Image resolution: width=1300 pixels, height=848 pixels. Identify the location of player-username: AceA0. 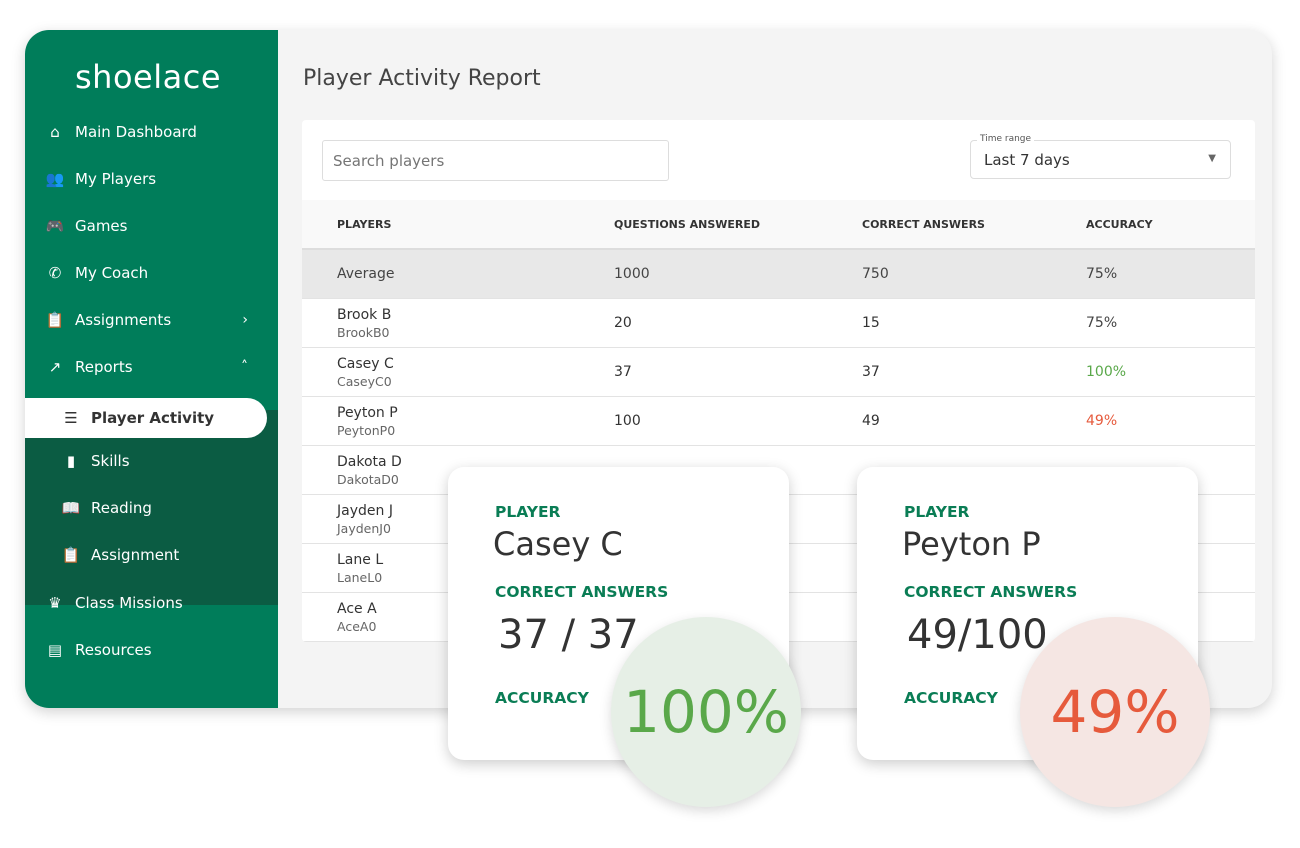
(357, 626).